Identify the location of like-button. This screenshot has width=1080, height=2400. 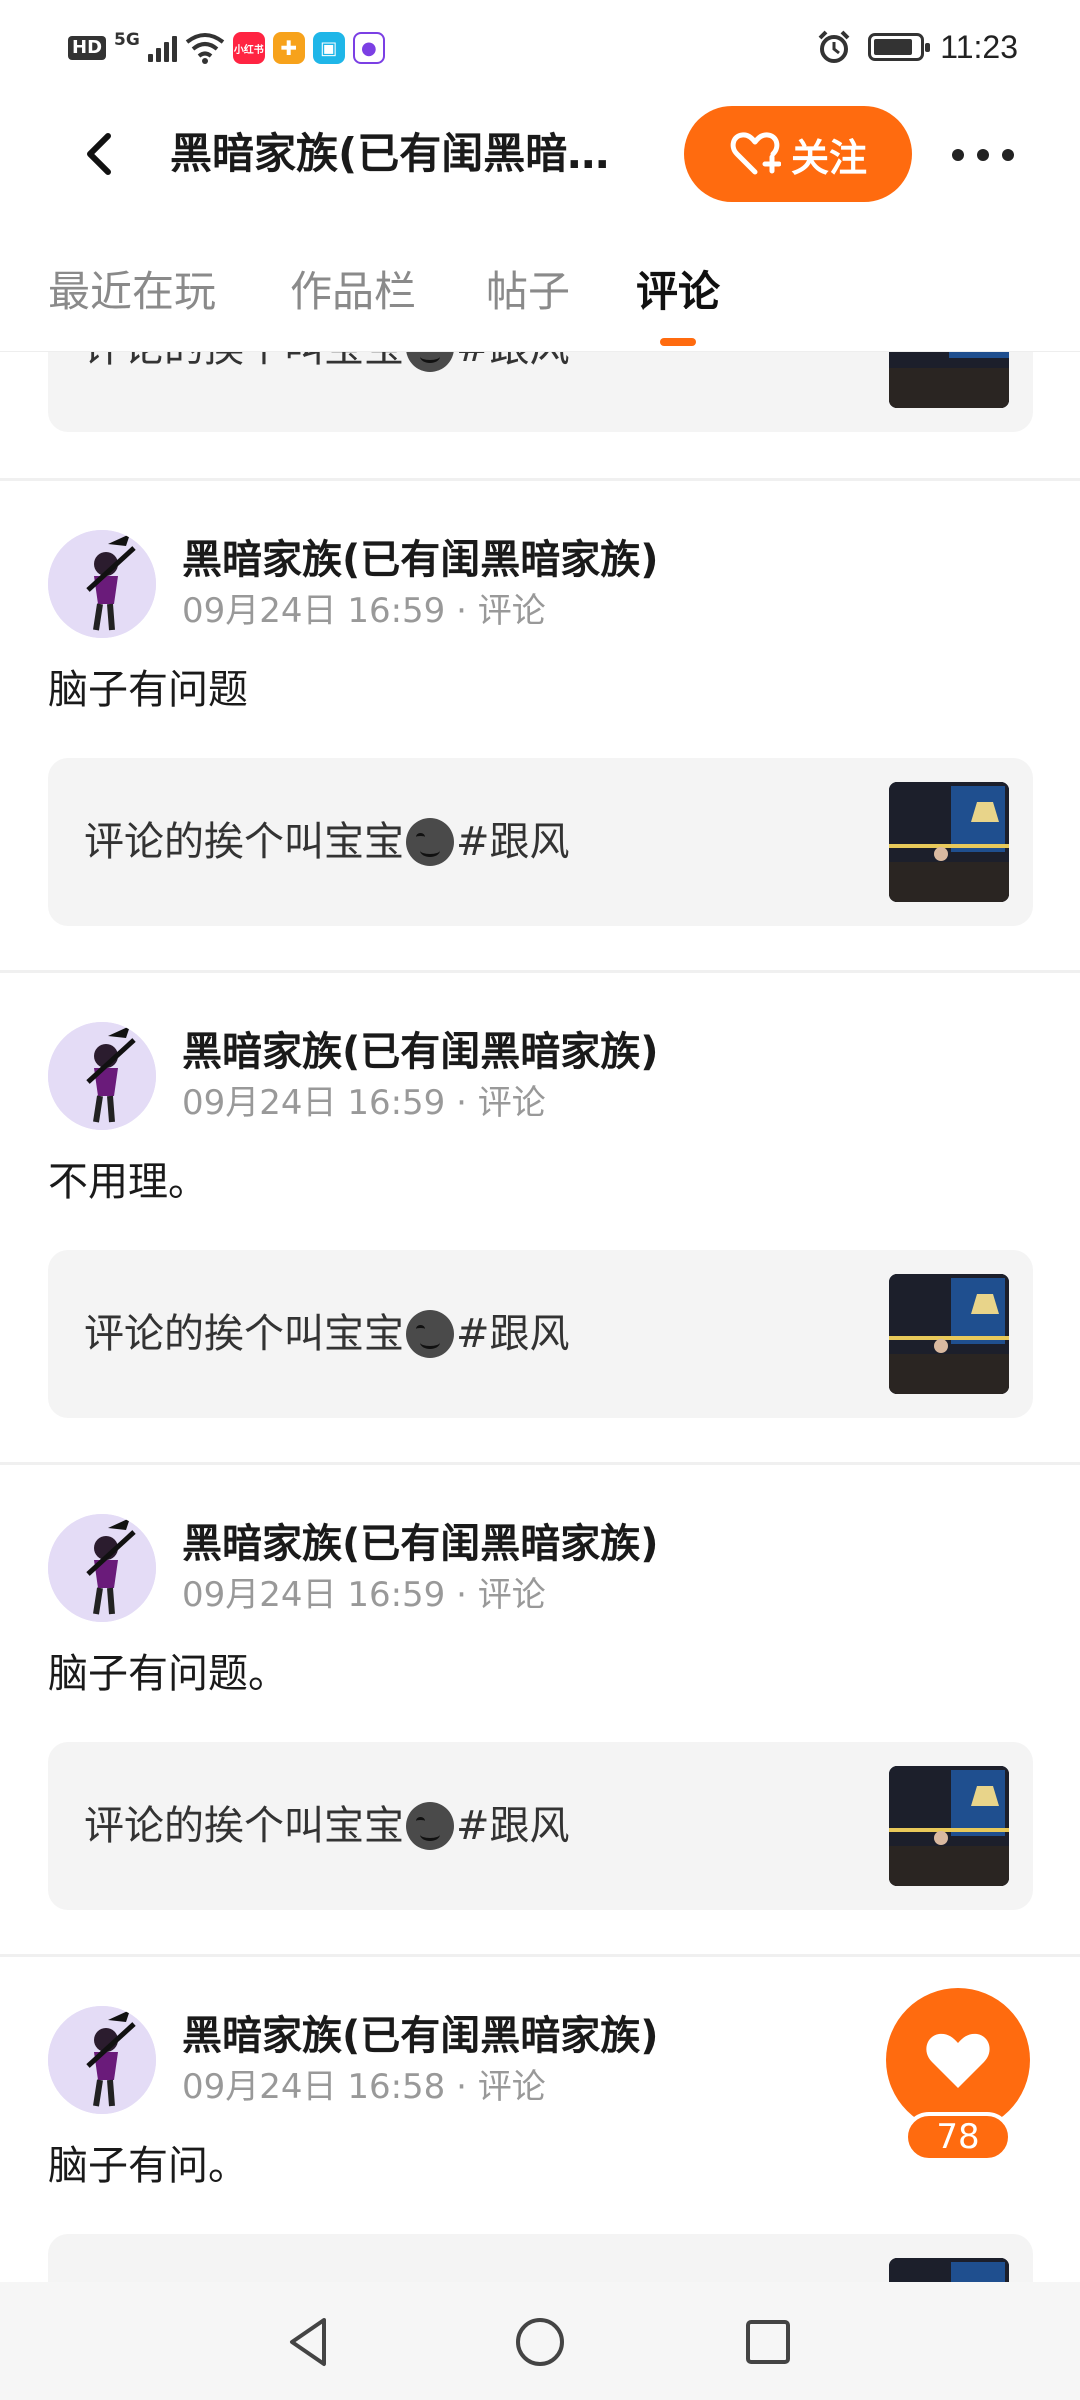
(958, 2060).